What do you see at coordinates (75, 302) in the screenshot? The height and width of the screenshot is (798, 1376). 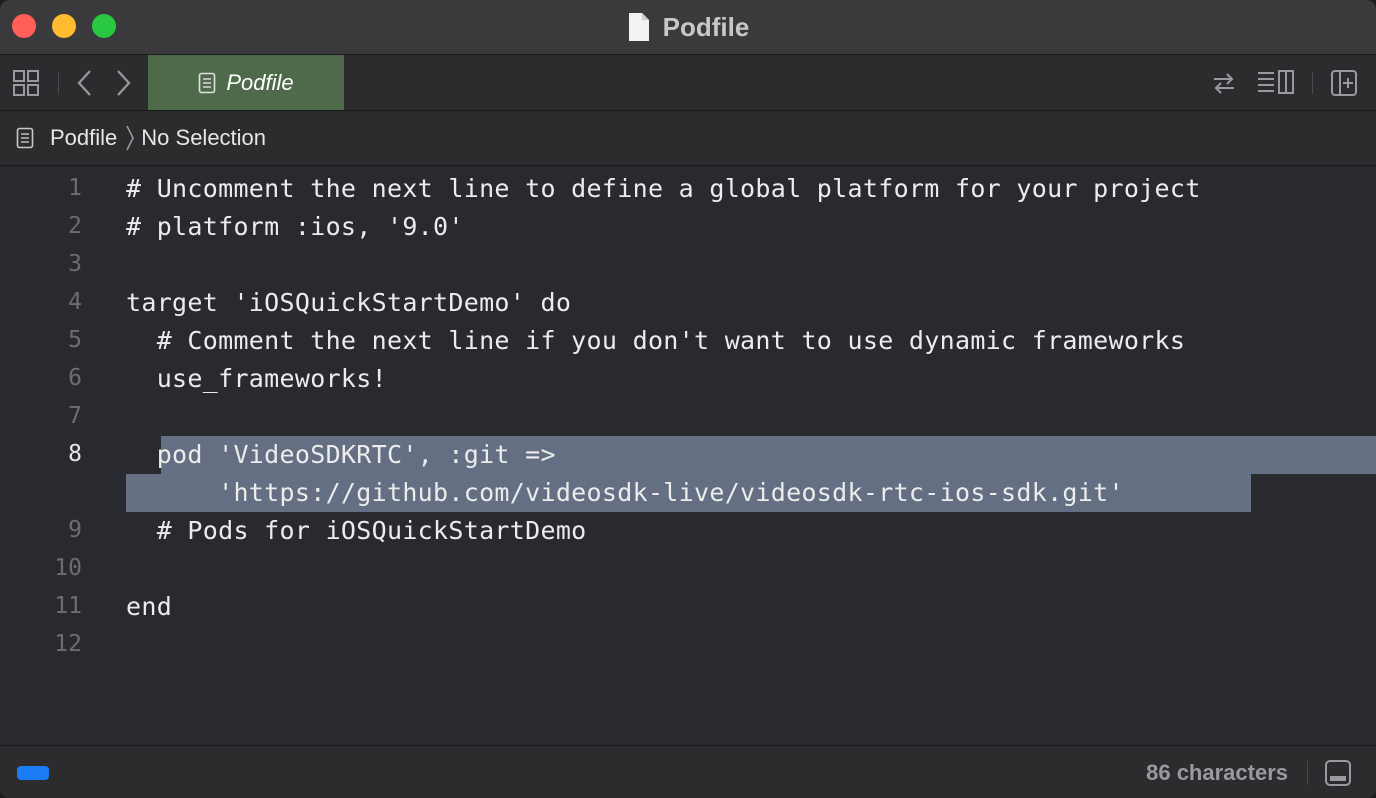 I see `line-number: 4` at bounding box center [75, 302].